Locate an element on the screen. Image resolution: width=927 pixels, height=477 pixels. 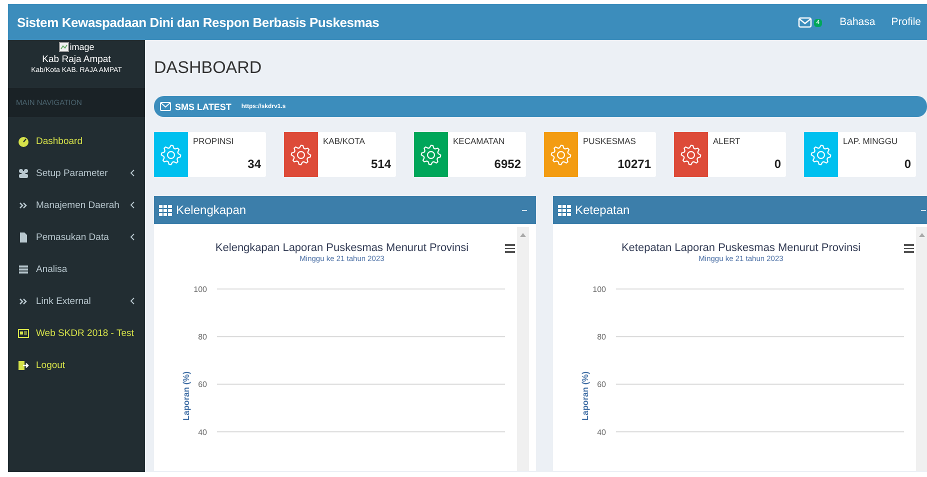
list-icon is located at coordinates (23, 269).